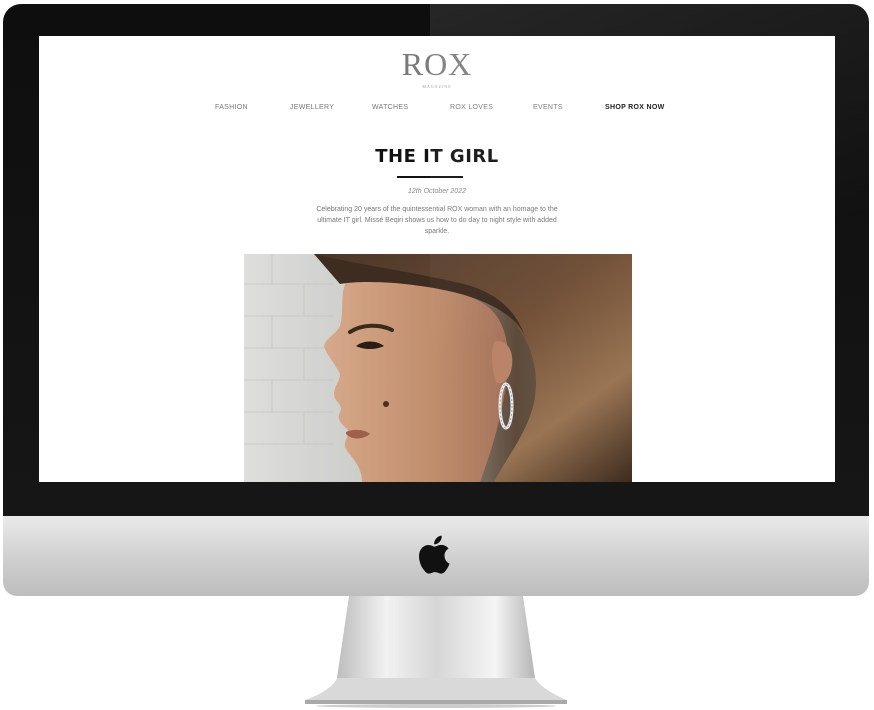 Image resolution: width=874 pixels, height=710 pixels. Describe the element at coordinates (437, 86) in the screenshot. I see `site-logo-subtitle: MAGAZINE` at that location.